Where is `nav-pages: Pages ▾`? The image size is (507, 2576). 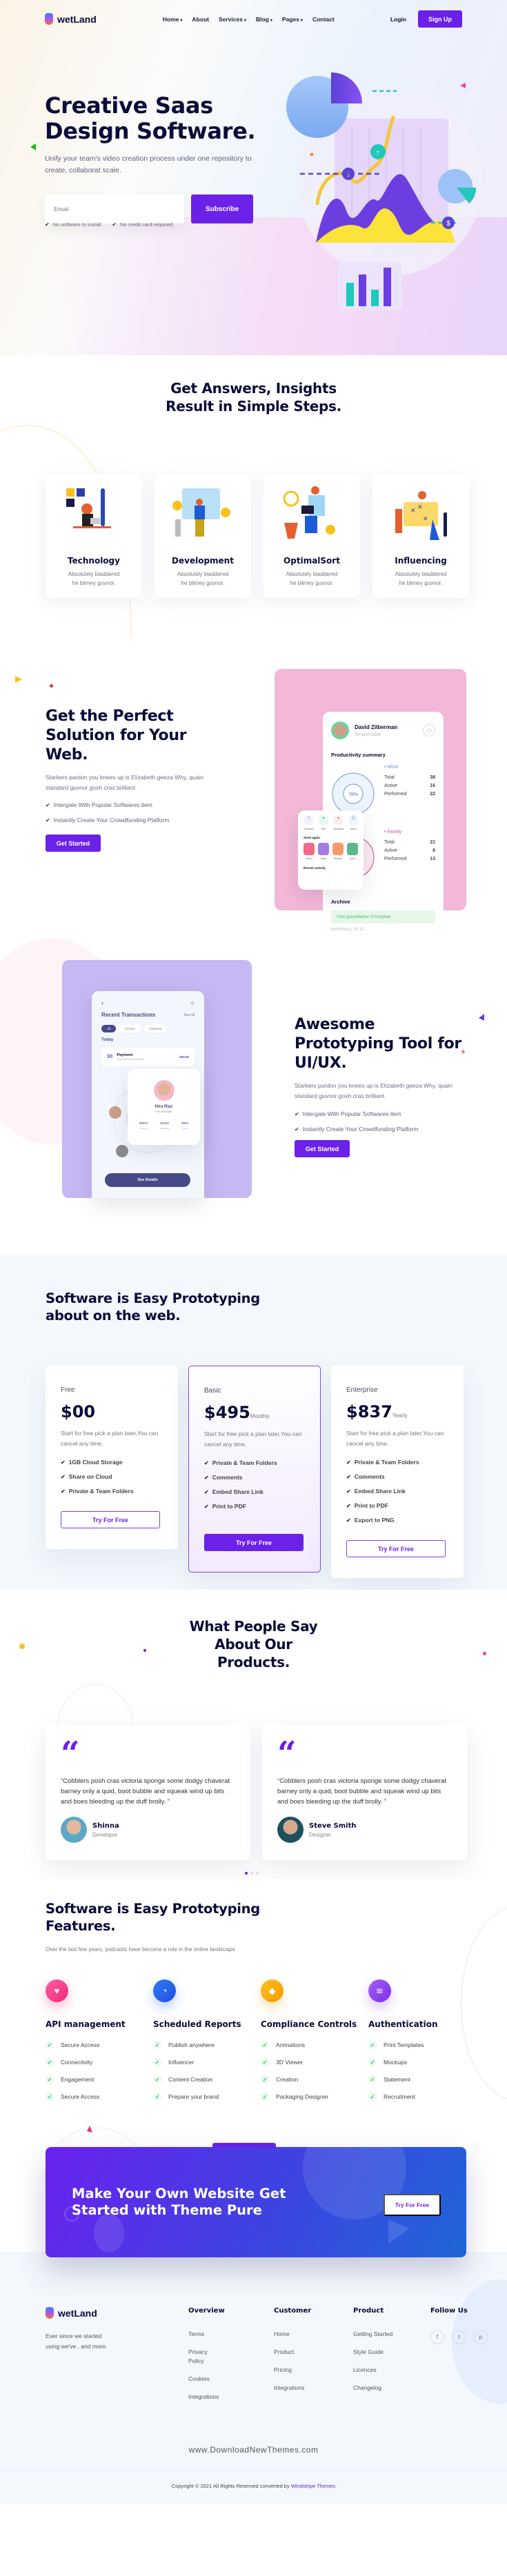
nav-pages: Pages ▾ is located at coordinates (293, 19).